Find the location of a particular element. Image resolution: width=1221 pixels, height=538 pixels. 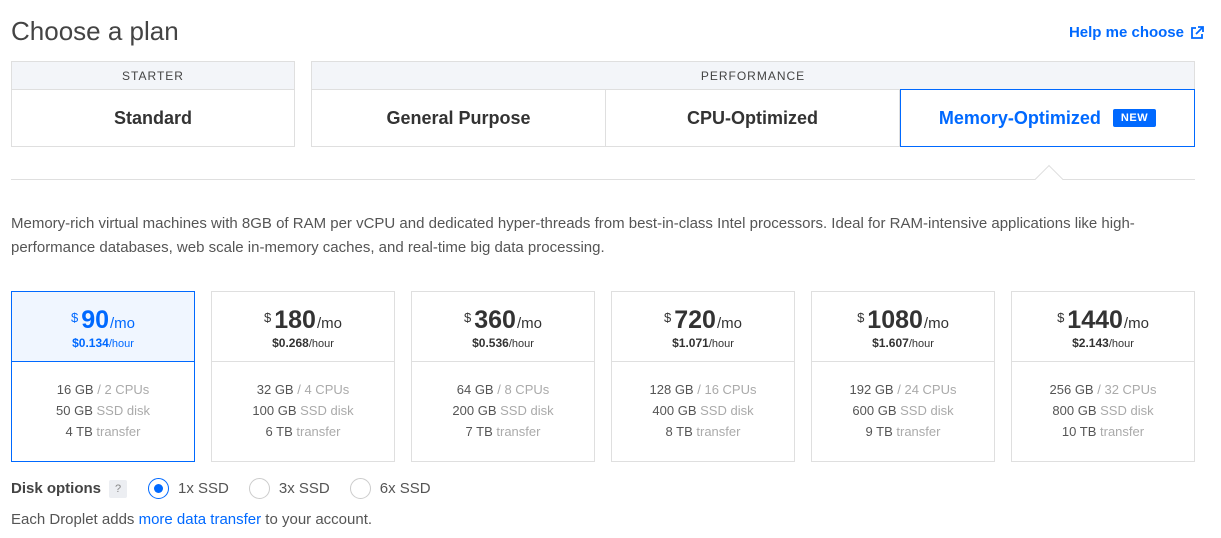

spec-memory: 32 GB is located at coordinates (275, 389).